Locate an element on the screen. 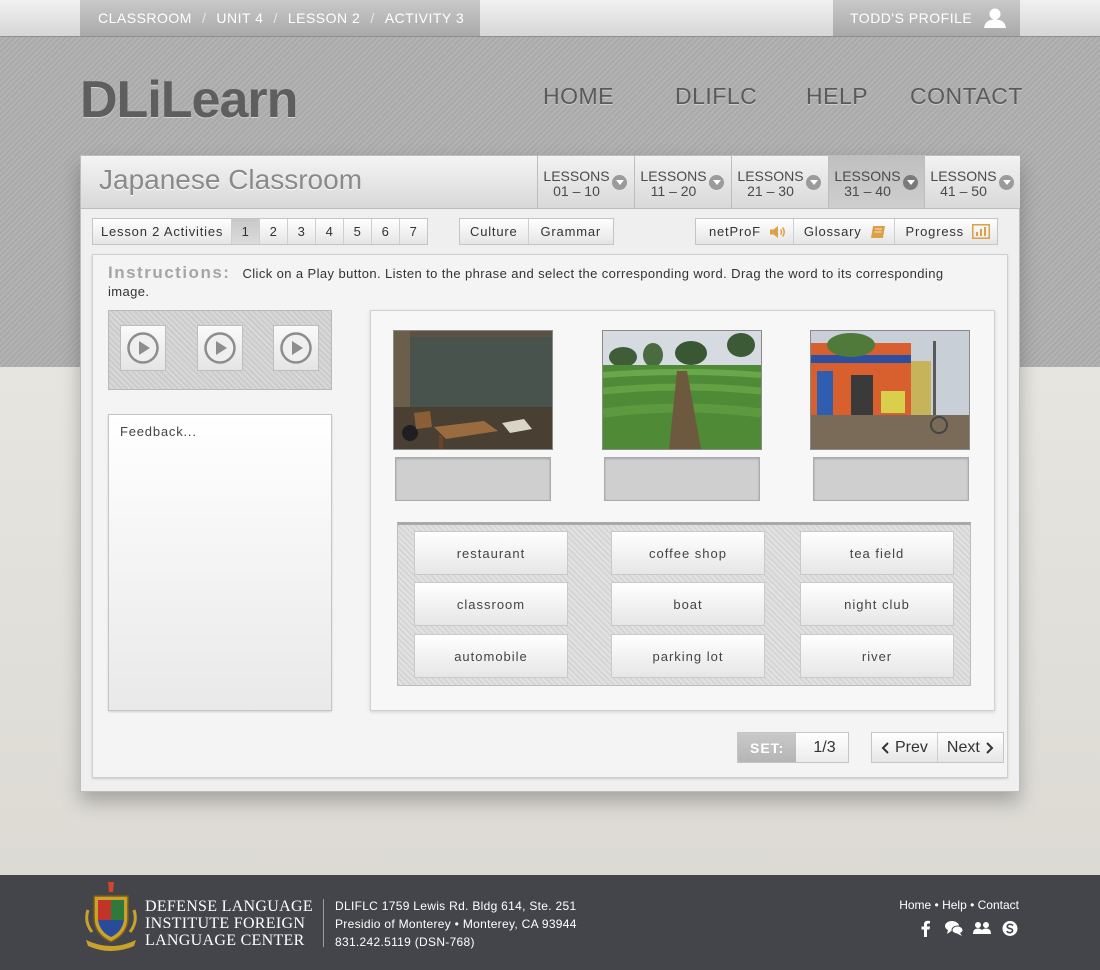  instructions-label: Instructions: is located at coordinates (169, 272).